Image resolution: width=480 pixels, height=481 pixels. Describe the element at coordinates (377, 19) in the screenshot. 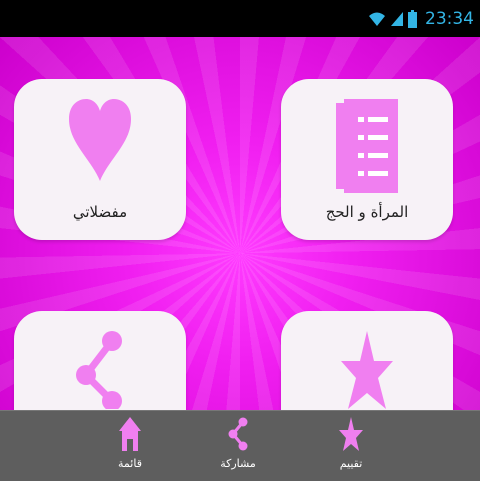

I see `wifi-icon` at that location.